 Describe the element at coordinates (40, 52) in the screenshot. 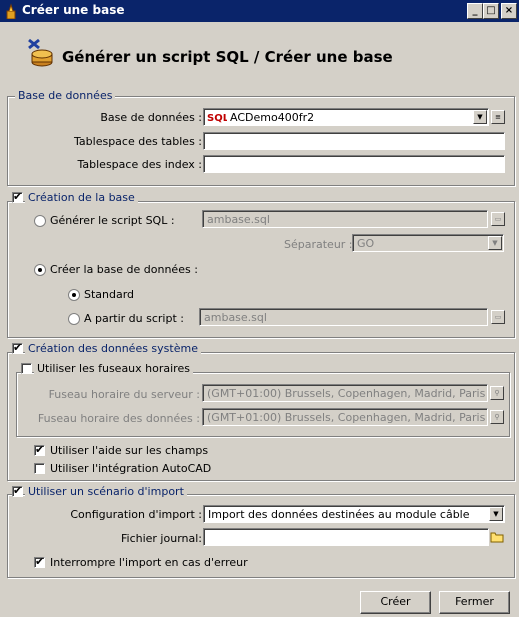

I see `database-wizard-icon` at that location.